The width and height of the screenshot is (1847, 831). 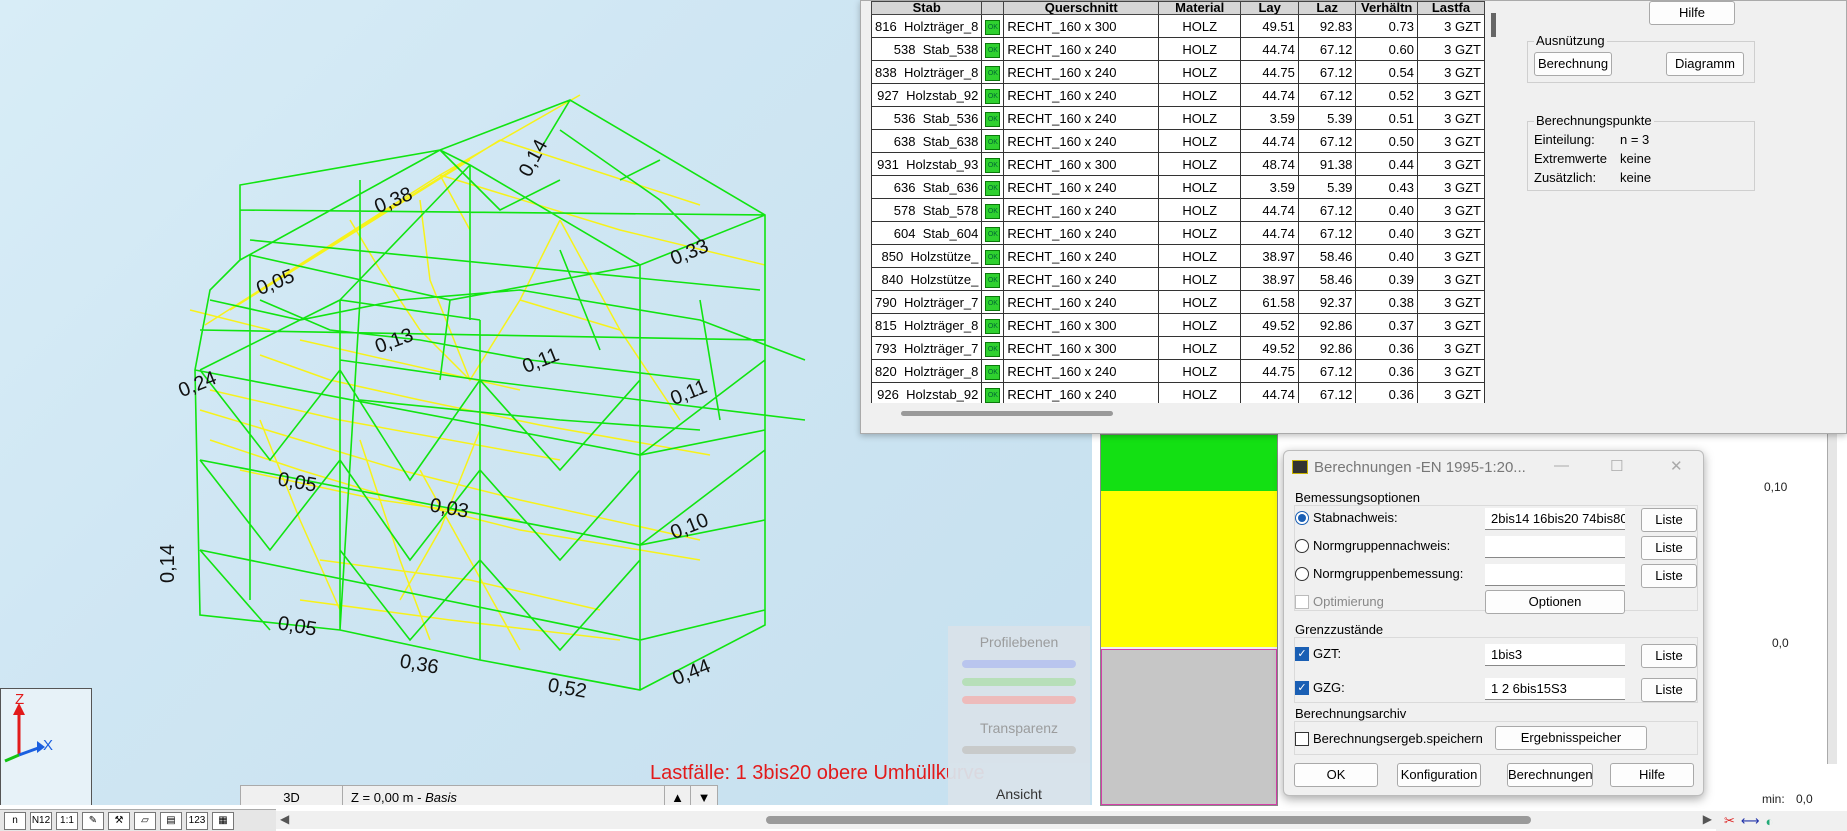 I want to click on ergebnisspeicher-button: Ergebnisspeicher, so click(x=1571, y=738).